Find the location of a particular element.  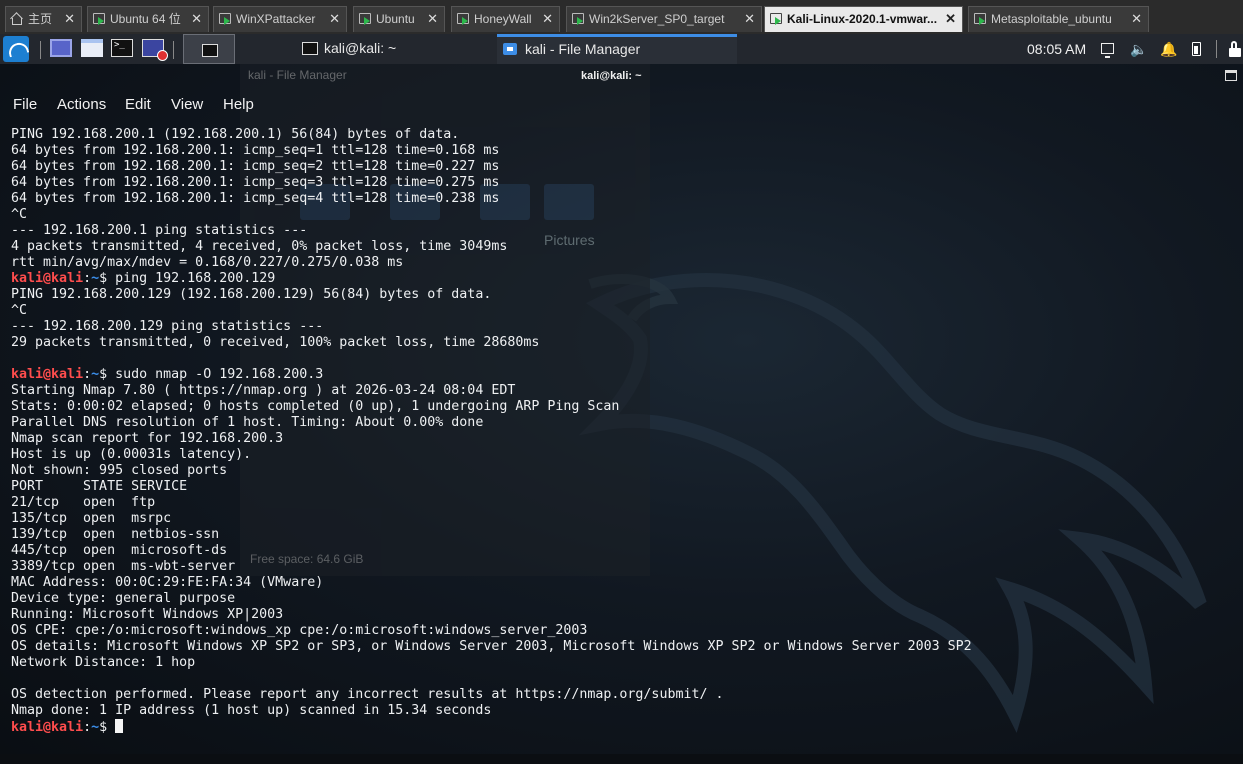

output-line: PORT STATE SERVICE is located at coordinates (99, 486).